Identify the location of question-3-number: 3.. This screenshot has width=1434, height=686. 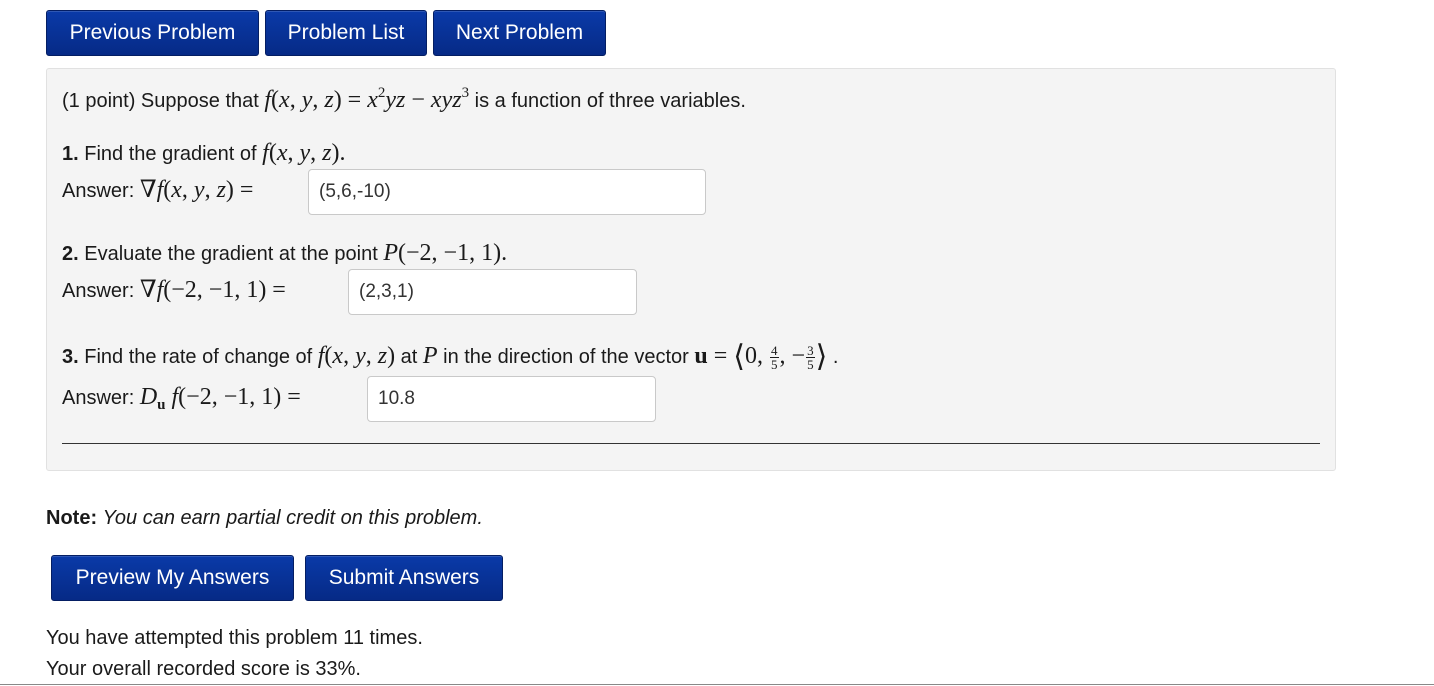
(70, 357).